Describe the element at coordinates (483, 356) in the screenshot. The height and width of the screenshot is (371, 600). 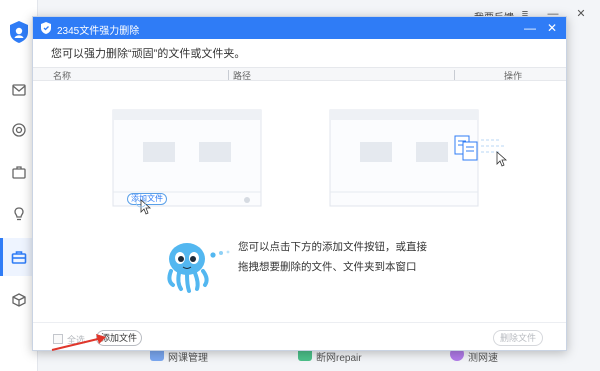
I see `bottom-item-speed: 测网速` at that location.